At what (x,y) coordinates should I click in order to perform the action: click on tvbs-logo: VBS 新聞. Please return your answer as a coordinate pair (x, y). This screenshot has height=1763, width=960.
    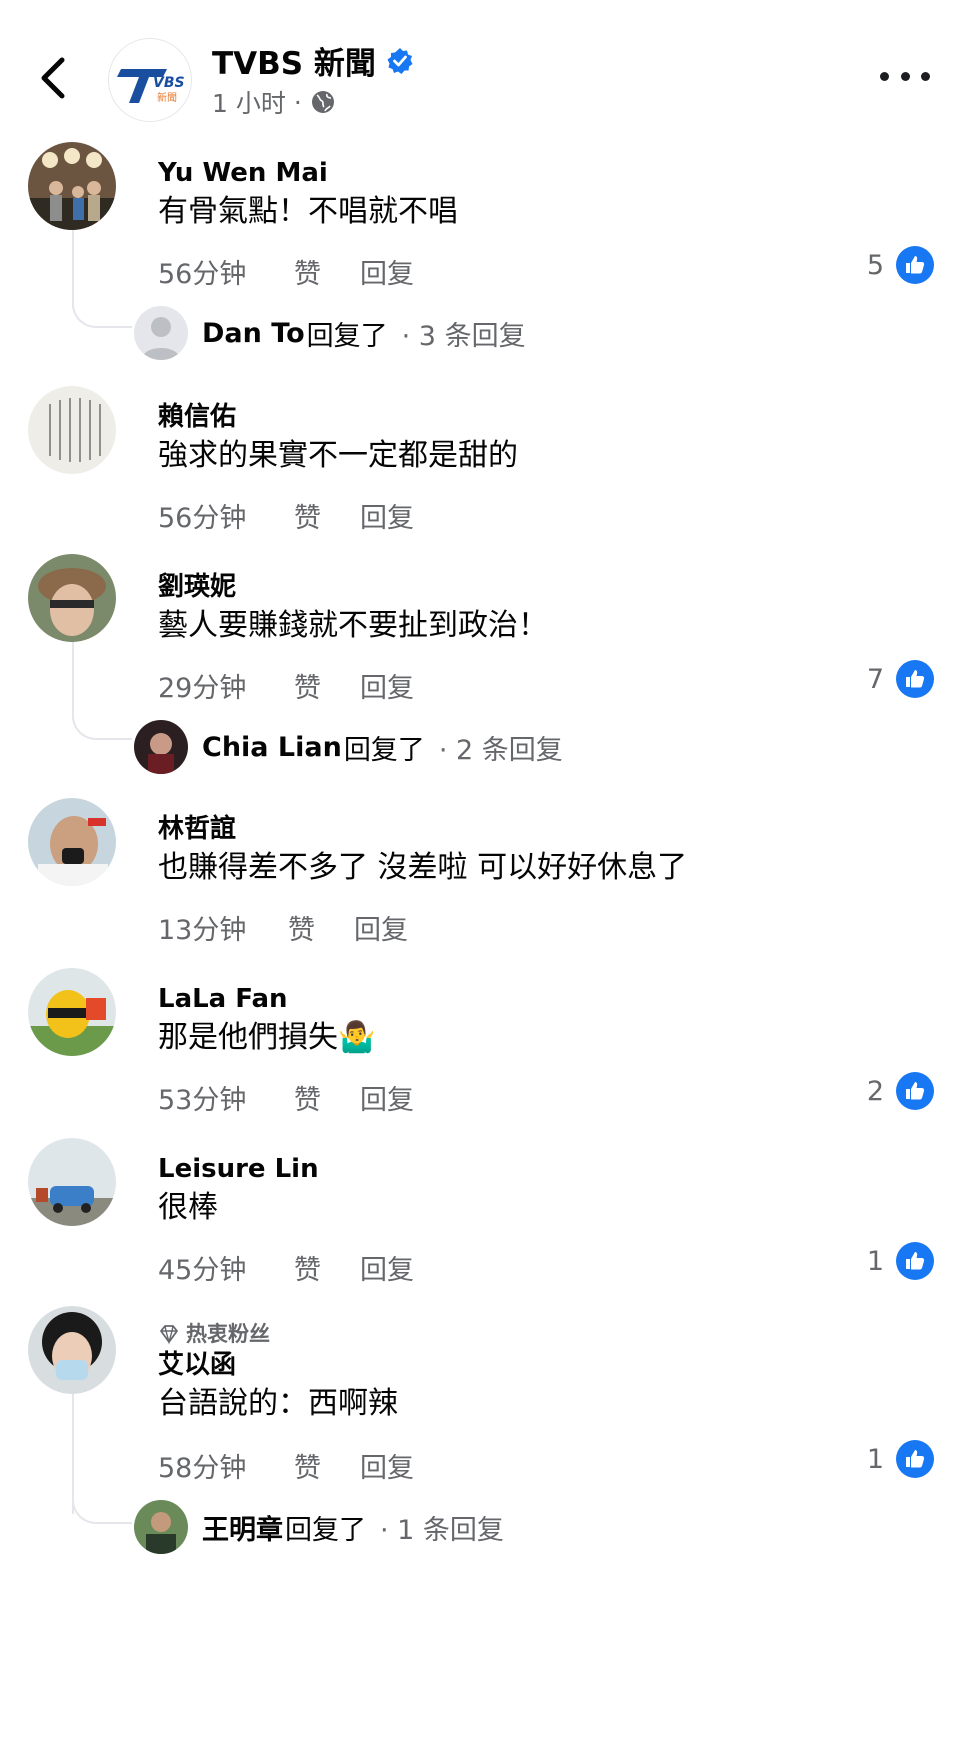
    Looking at the image, I should click on (150, 80).